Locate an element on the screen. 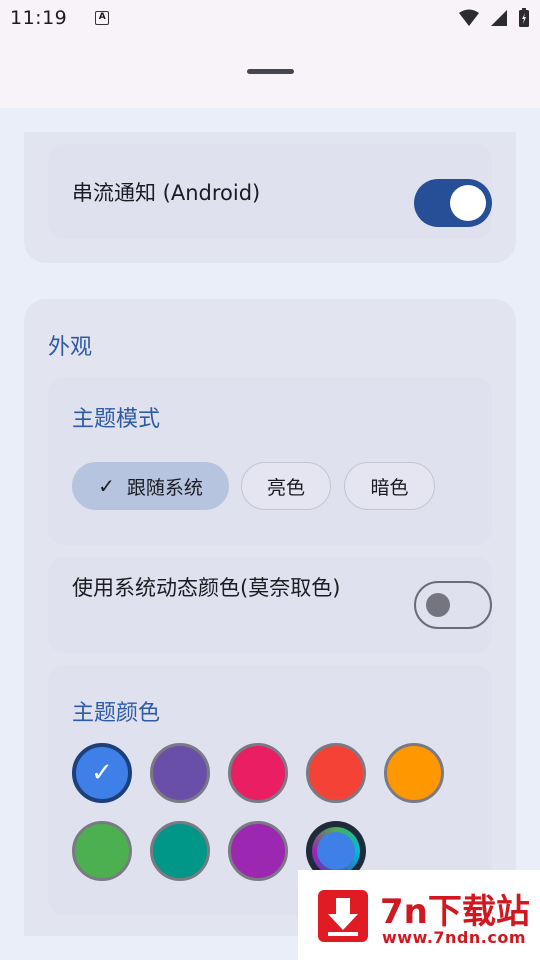 This screenshot has height=960, width=540. theme-color-title: 主题颜色 is located at coordinates (116, 713).